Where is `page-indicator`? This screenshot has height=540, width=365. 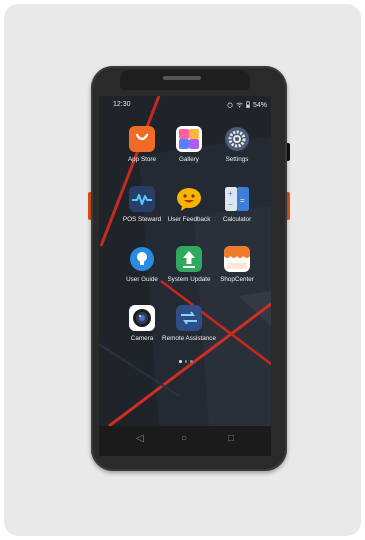 page-indicator is located at coordinates (186, 361).